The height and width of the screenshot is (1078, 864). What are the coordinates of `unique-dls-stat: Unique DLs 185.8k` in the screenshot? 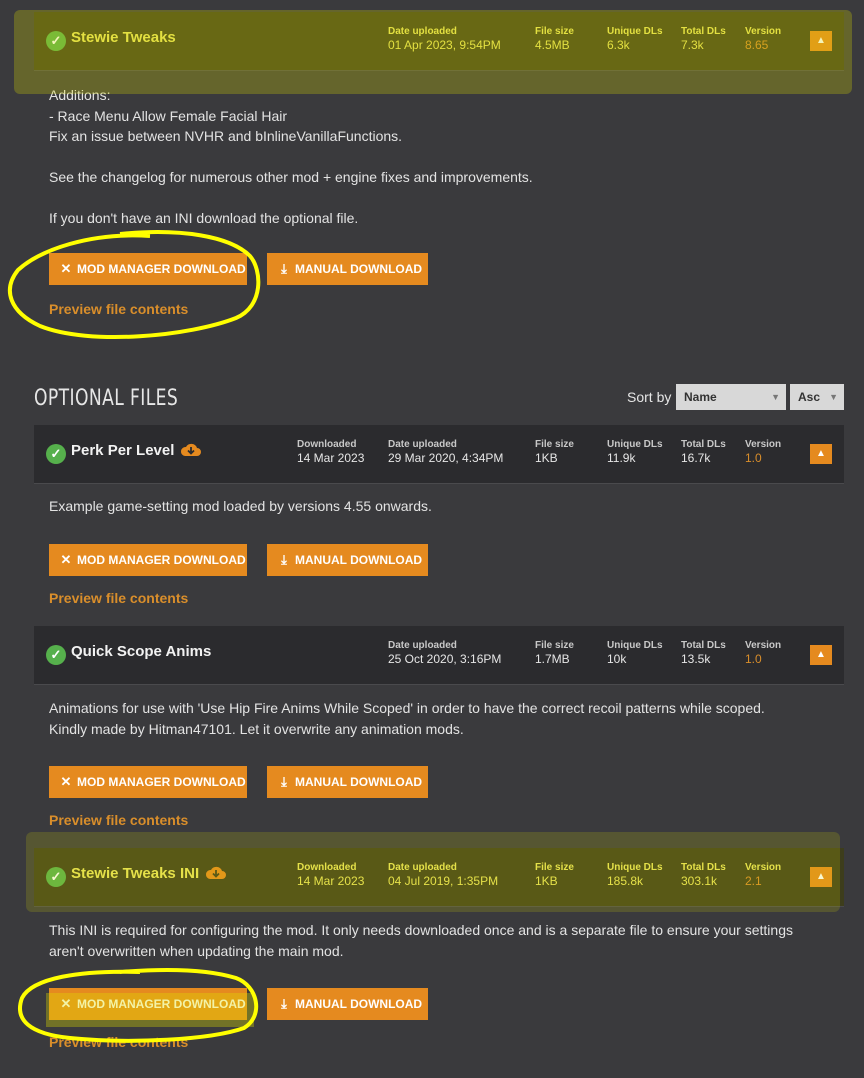 It's located at (635, 875).